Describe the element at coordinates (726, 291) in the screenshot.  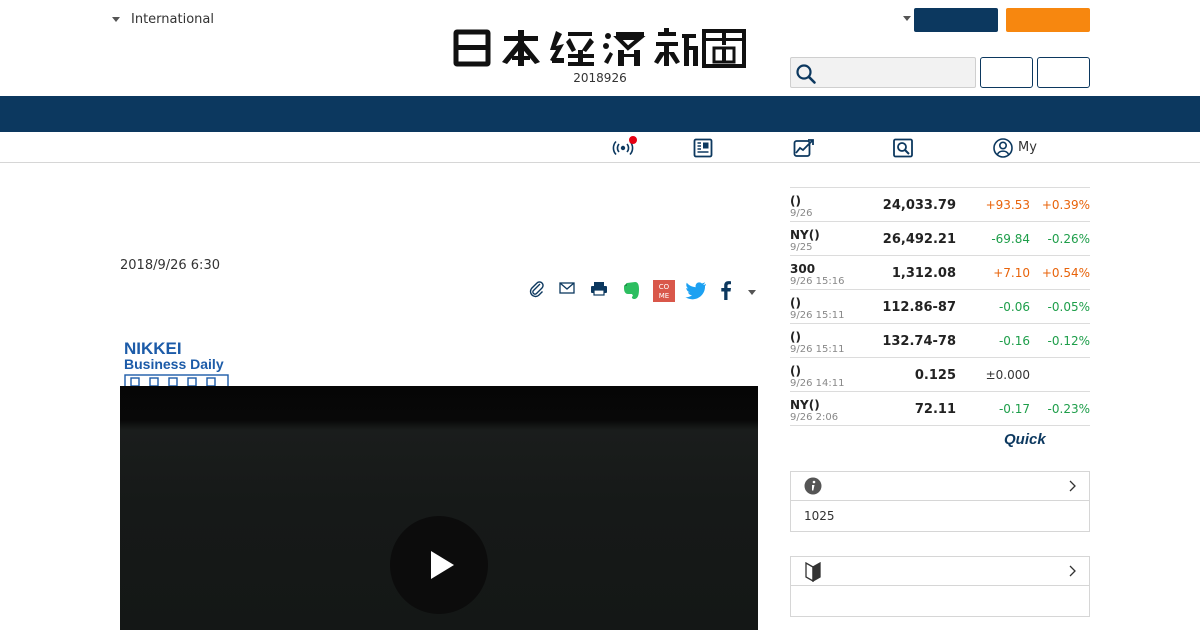
I see `facebook-icon` at that location.